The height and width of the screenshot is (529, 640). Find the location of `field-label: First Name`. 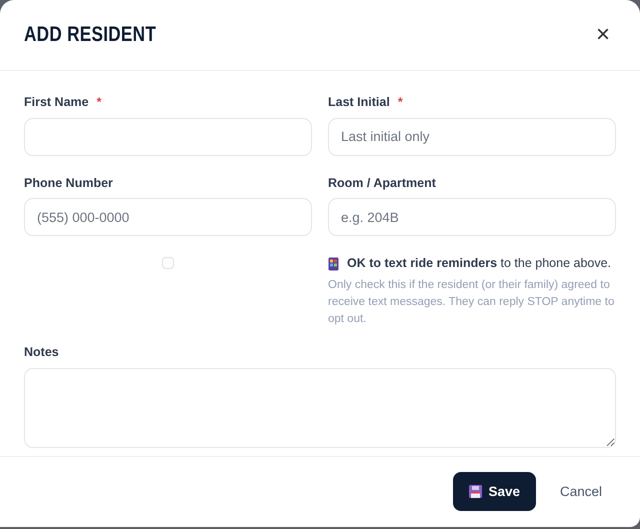

field-label: First Name is located at coordinates (56, 102).